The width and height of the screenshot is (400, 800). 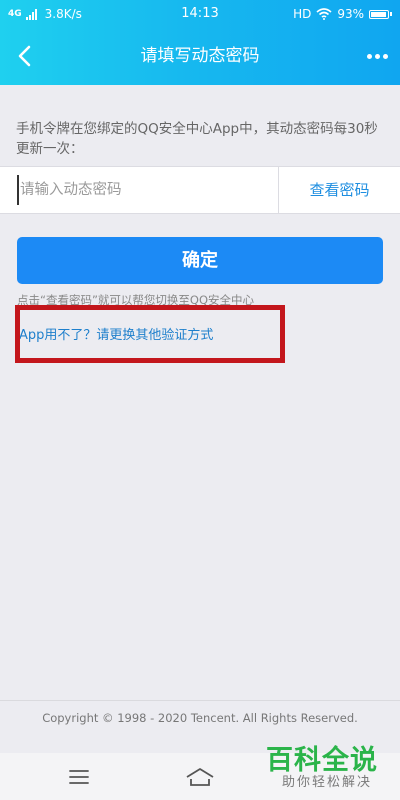 I want to click on confirm-button: 确定, so click(x=200, y=260).